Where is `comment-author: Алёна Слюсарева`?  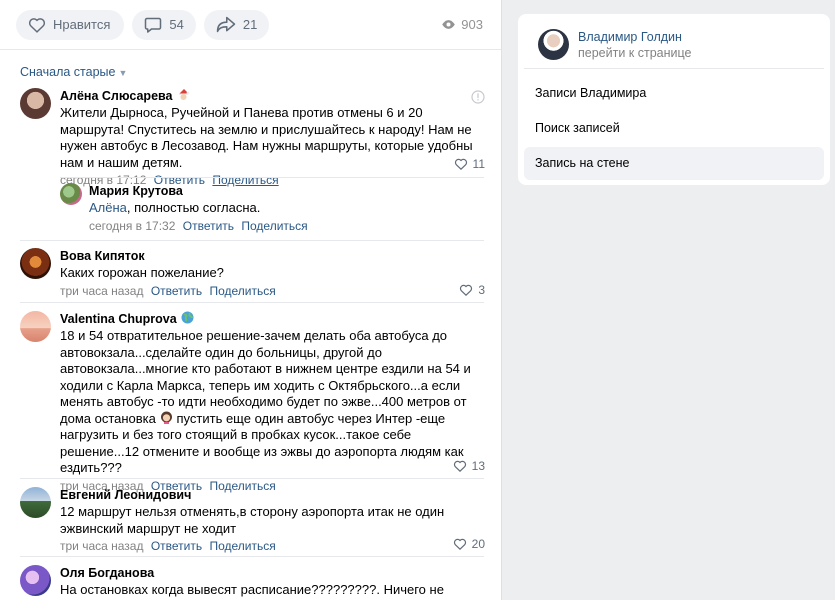 comment-author: Алёна Слюсарева is located at coordinates (272, 96).